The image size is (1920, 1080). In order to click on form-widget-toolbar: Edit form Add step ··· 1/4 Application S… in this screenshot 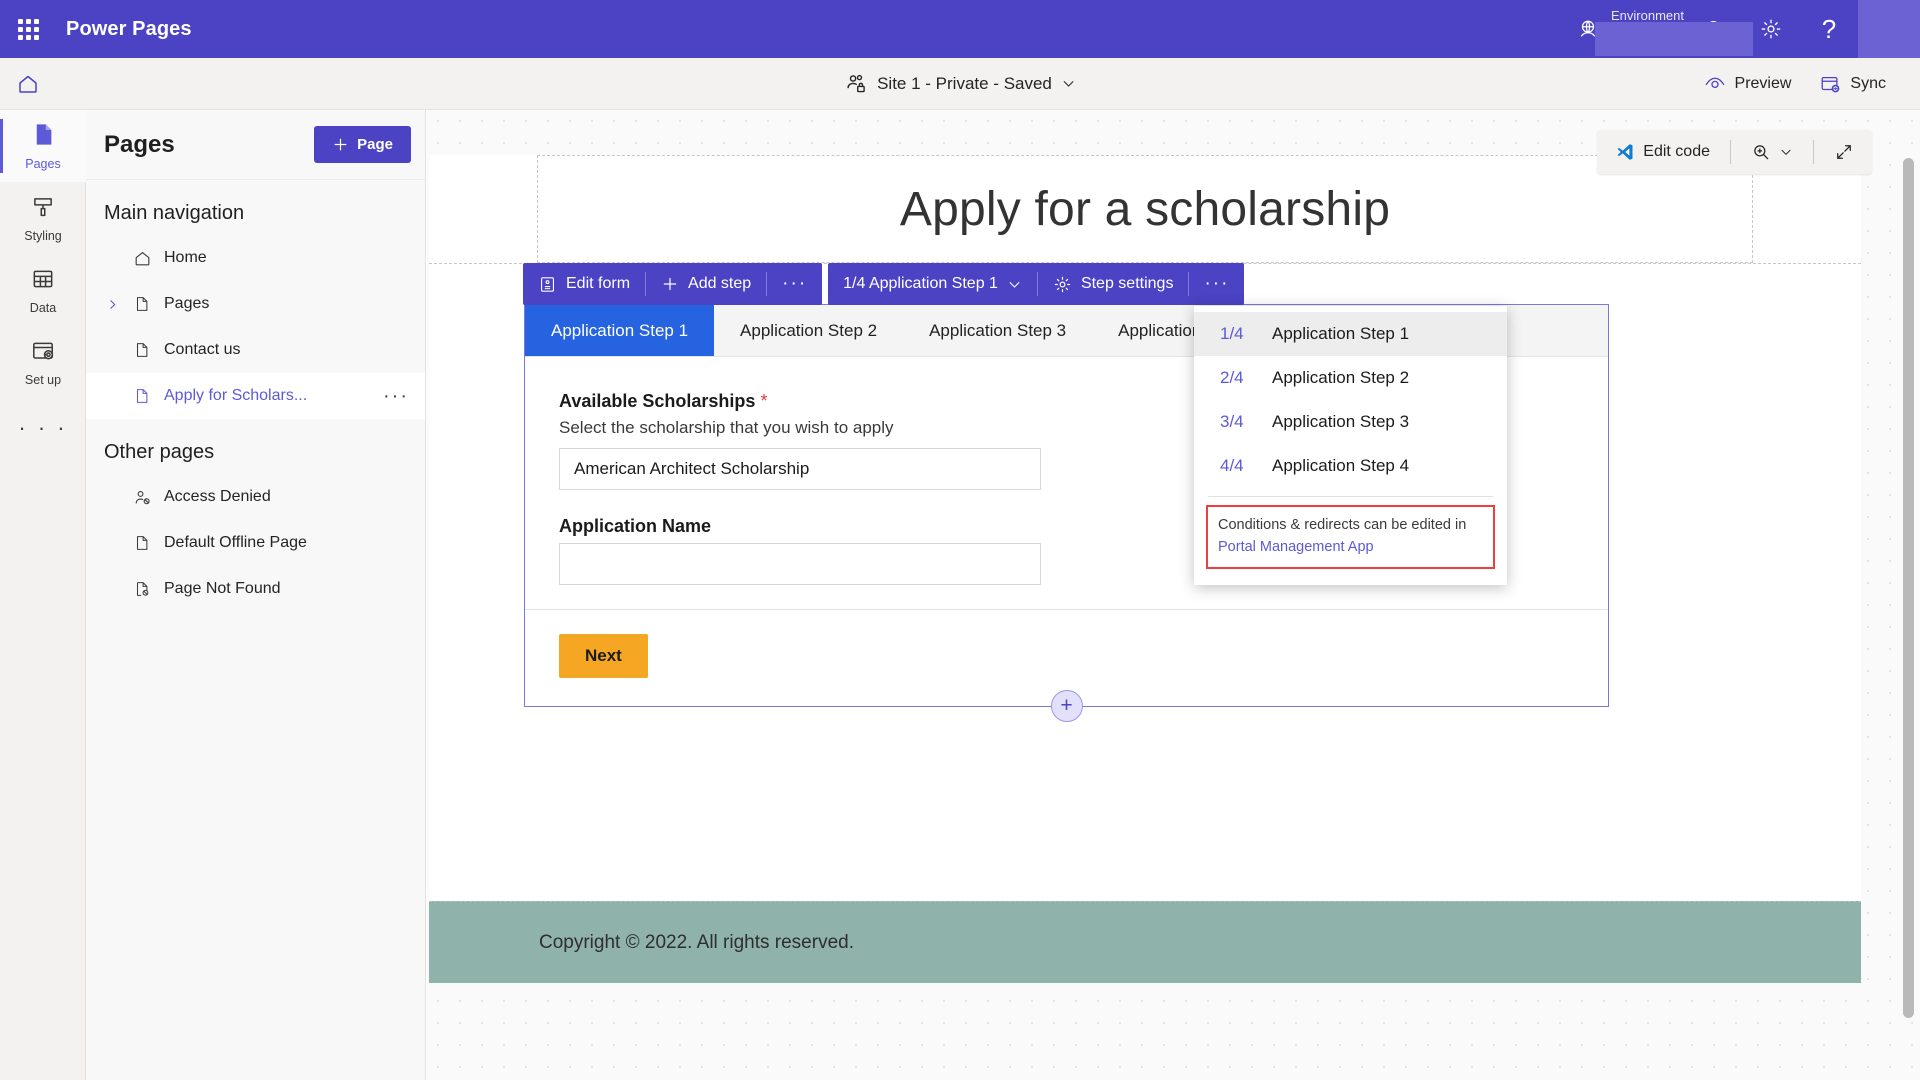, I will do `click(884, 284)`.